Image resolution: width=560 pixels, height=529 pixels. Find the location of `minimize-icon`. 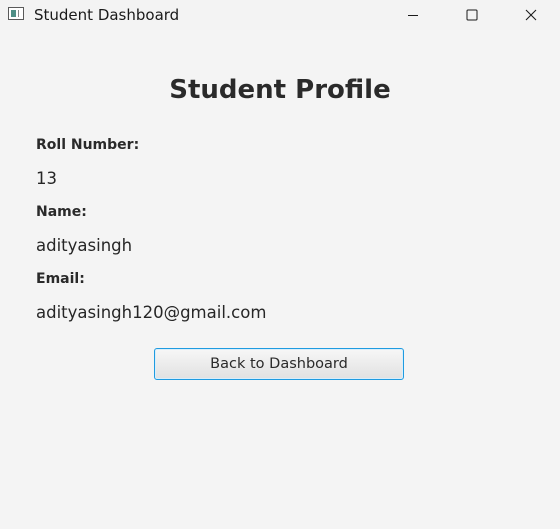

minimize-icon is located at coordinates (413, 15).